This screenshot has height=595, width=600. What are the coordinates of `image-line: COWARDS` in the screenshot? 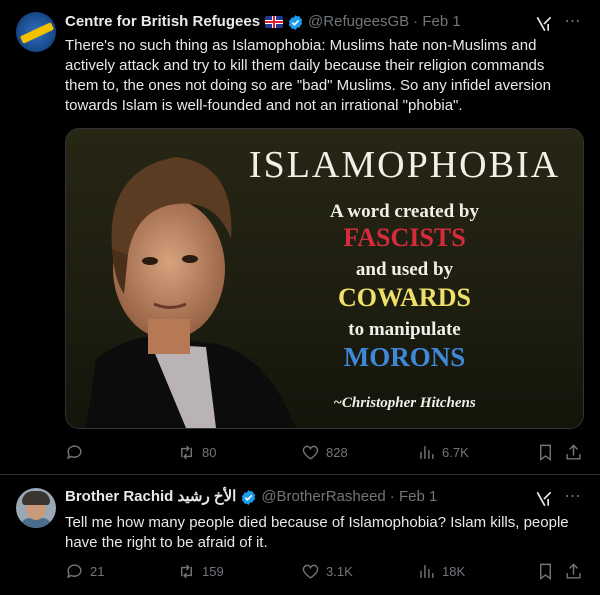 It's located at (404, 297).